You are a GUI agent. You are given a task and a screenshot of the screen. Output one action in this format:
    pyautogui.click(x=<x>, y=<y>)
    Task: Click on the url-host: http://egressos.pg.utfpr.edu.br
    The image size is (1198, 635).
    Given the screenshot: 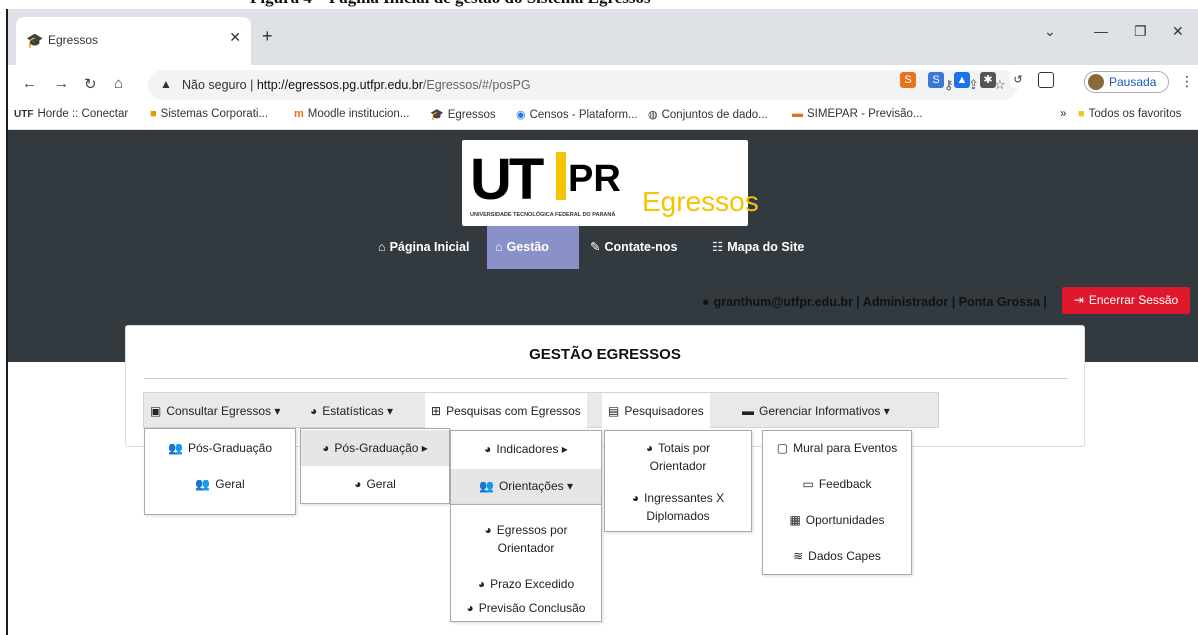 What is the action you would take?
    pyautogui.click(x=339, y=85)
    